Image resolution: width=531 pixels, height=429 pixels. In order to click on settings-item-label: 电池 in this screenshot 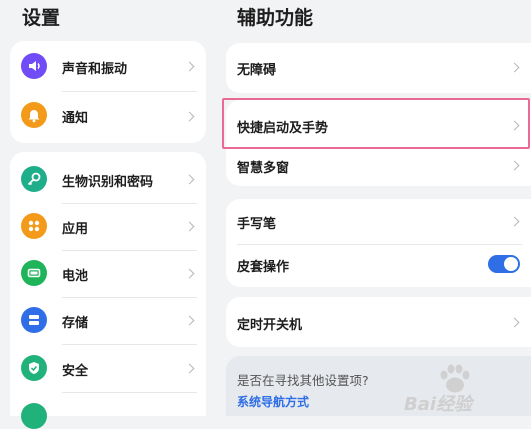, I will do `click(75, 276)`.